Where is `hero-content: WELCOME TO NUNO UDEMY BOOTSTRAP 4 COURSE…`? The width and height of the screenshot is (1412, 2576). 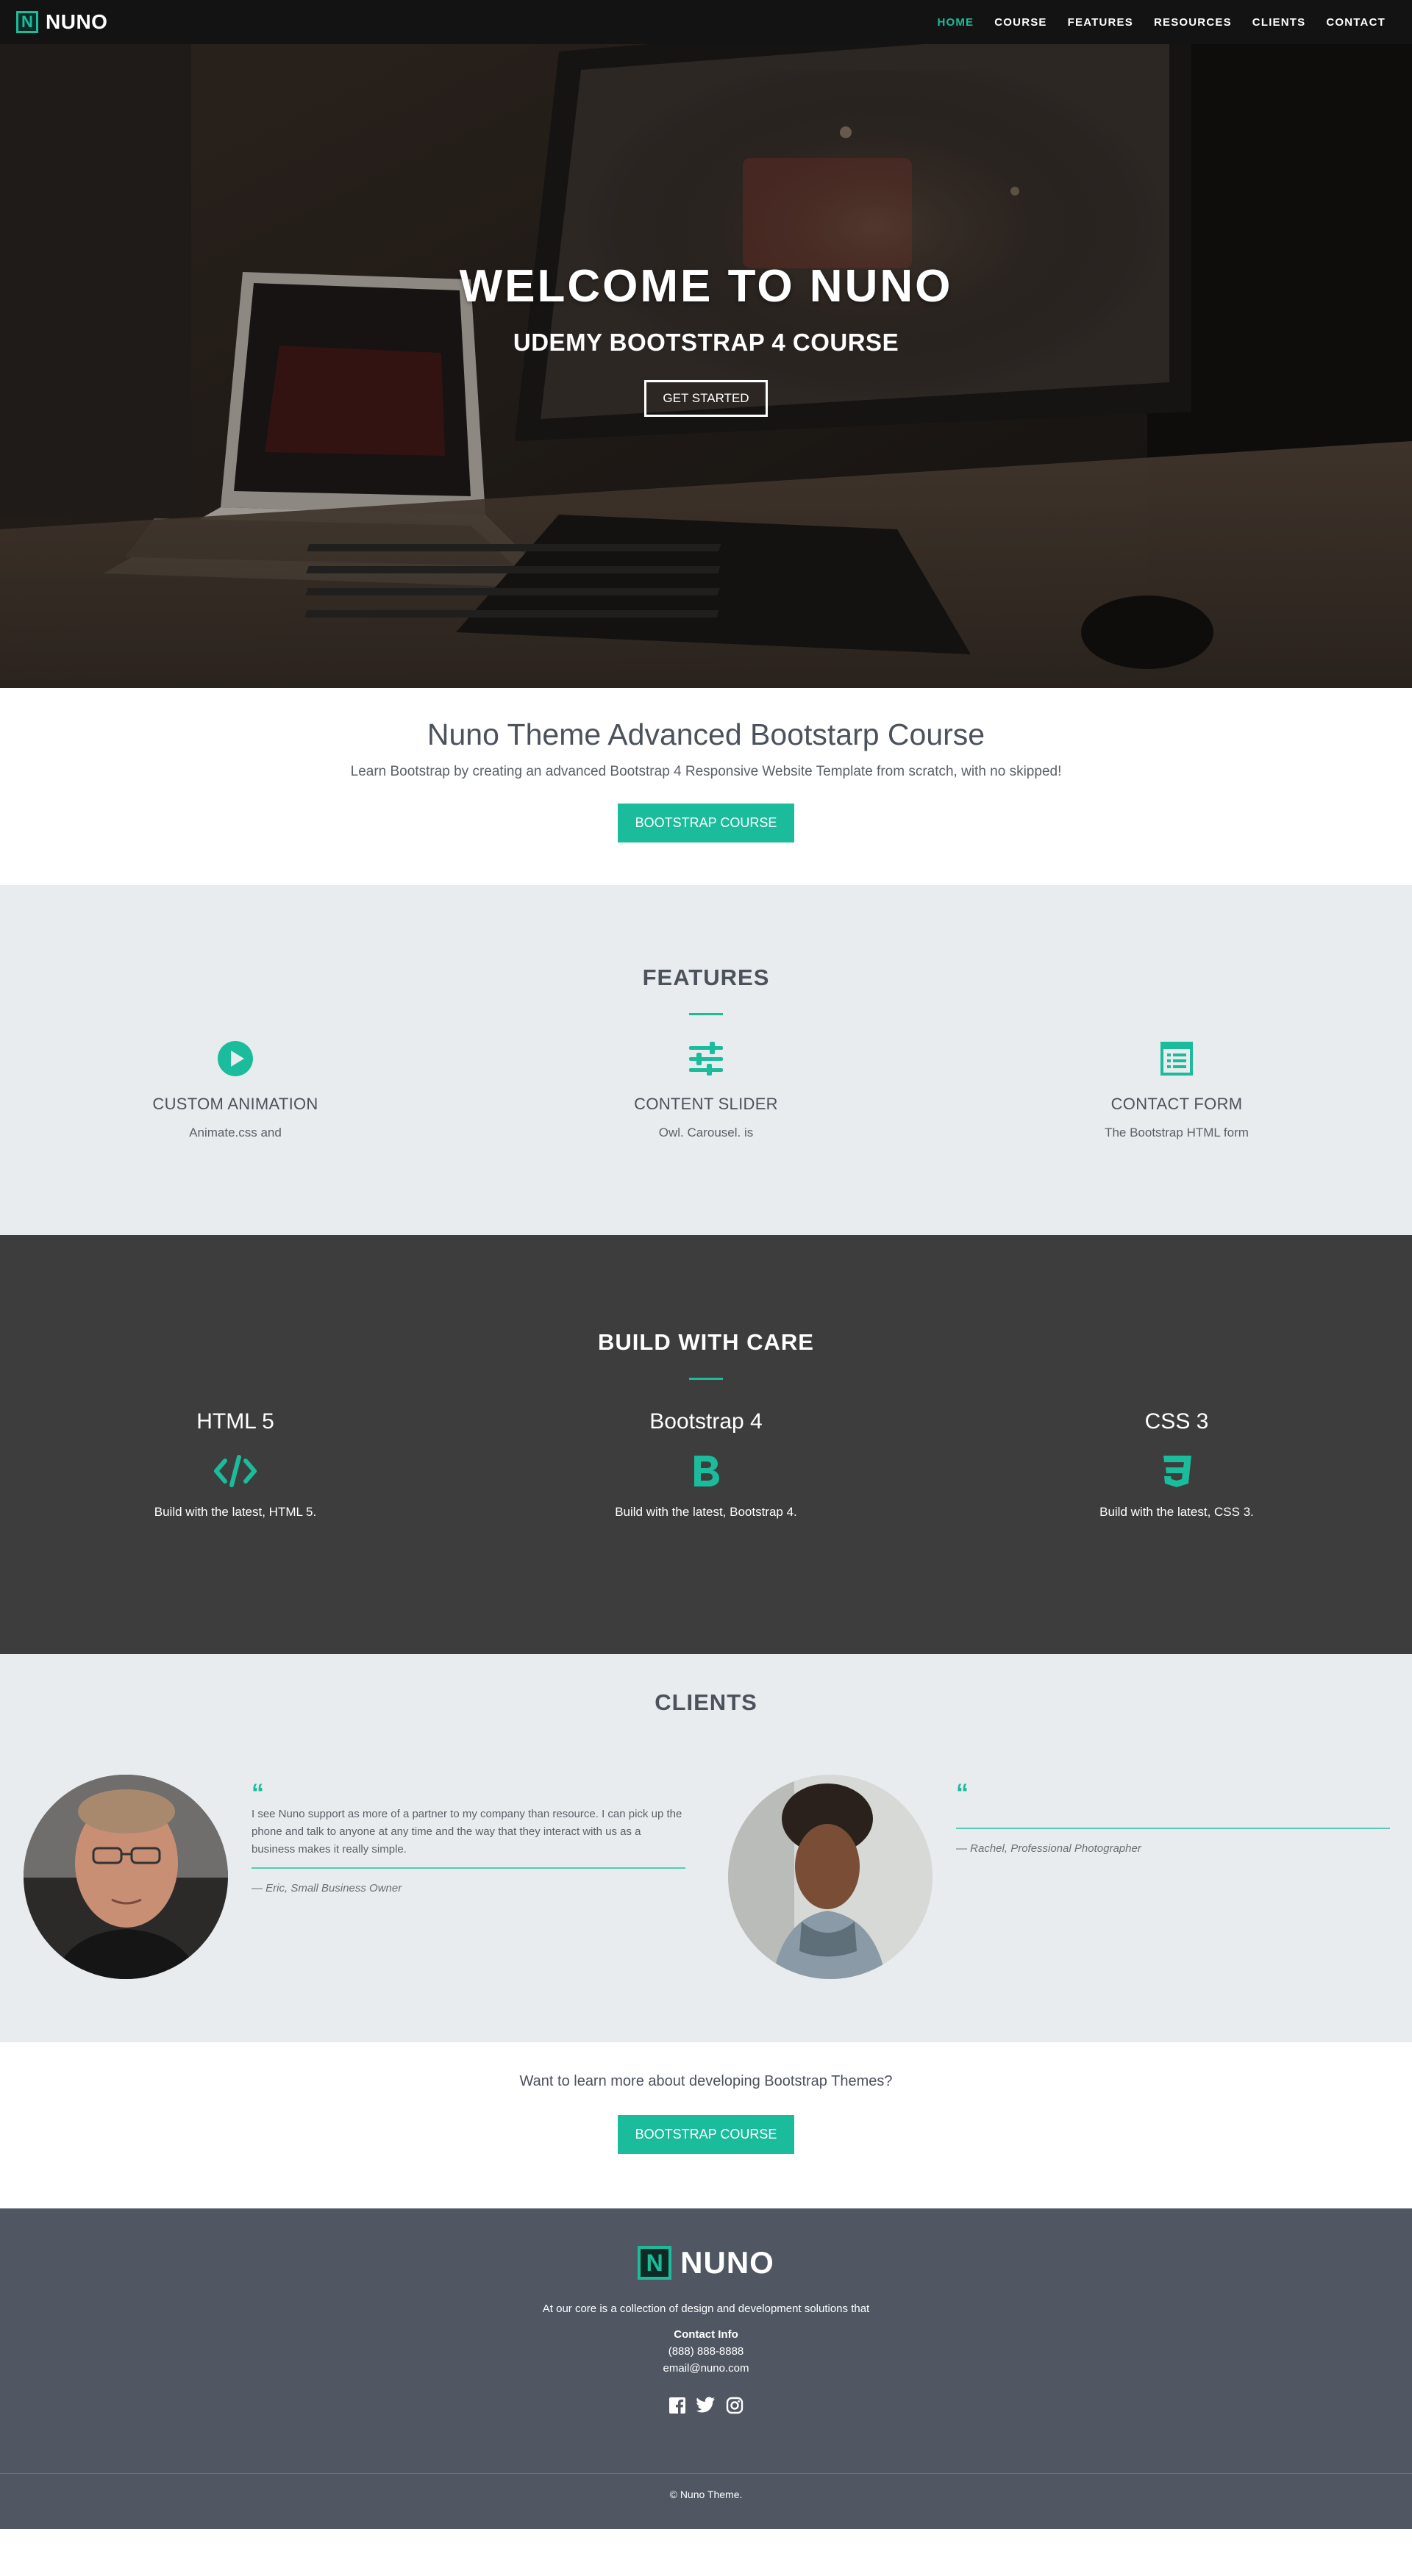 hero-content: WELCOME TO NUNO UDEMY BOOTSTRAP 4 COURSE… is located at coordinates (706, 338).